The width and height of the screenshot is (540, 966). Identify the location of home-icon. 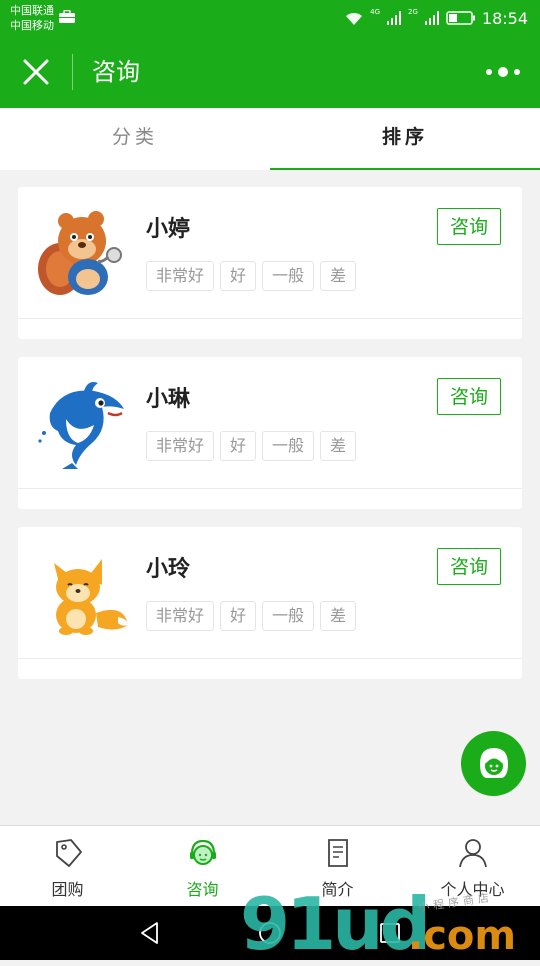
(270, 933).